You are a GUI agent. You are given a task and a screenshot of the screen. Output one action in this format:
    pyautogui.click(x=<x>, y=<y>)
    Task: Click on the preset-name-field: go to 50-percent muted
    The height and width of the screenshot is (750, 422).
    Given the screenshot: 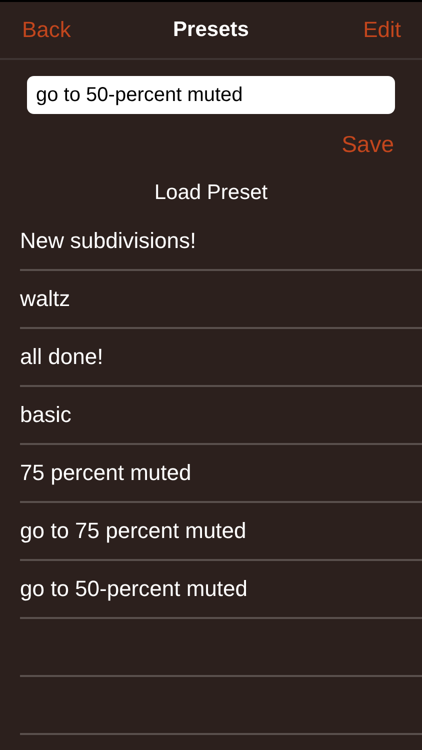 What is the action you would take?
    pyautogui.click(x=211, y=95)
    